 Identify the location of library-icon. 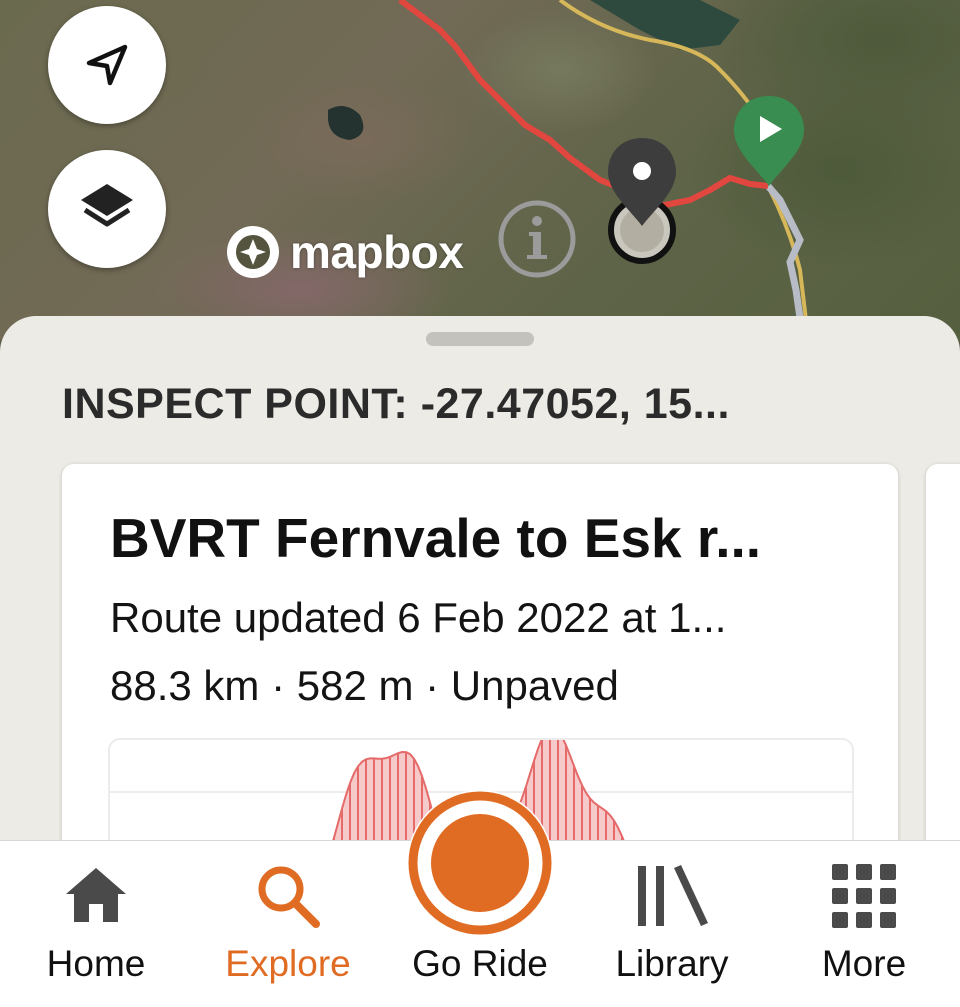
(673, 895).